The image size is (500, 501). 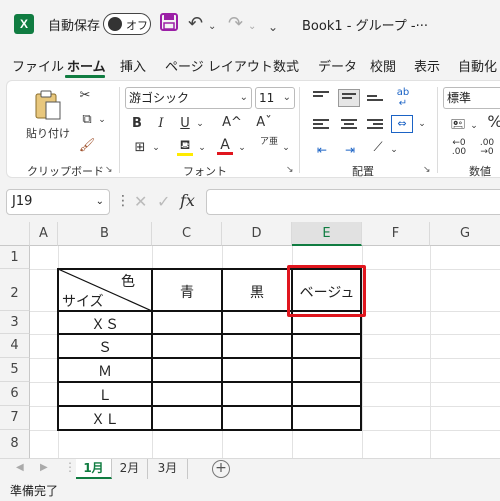 I want to click on align-top-icon, so click(x=321, y=98).